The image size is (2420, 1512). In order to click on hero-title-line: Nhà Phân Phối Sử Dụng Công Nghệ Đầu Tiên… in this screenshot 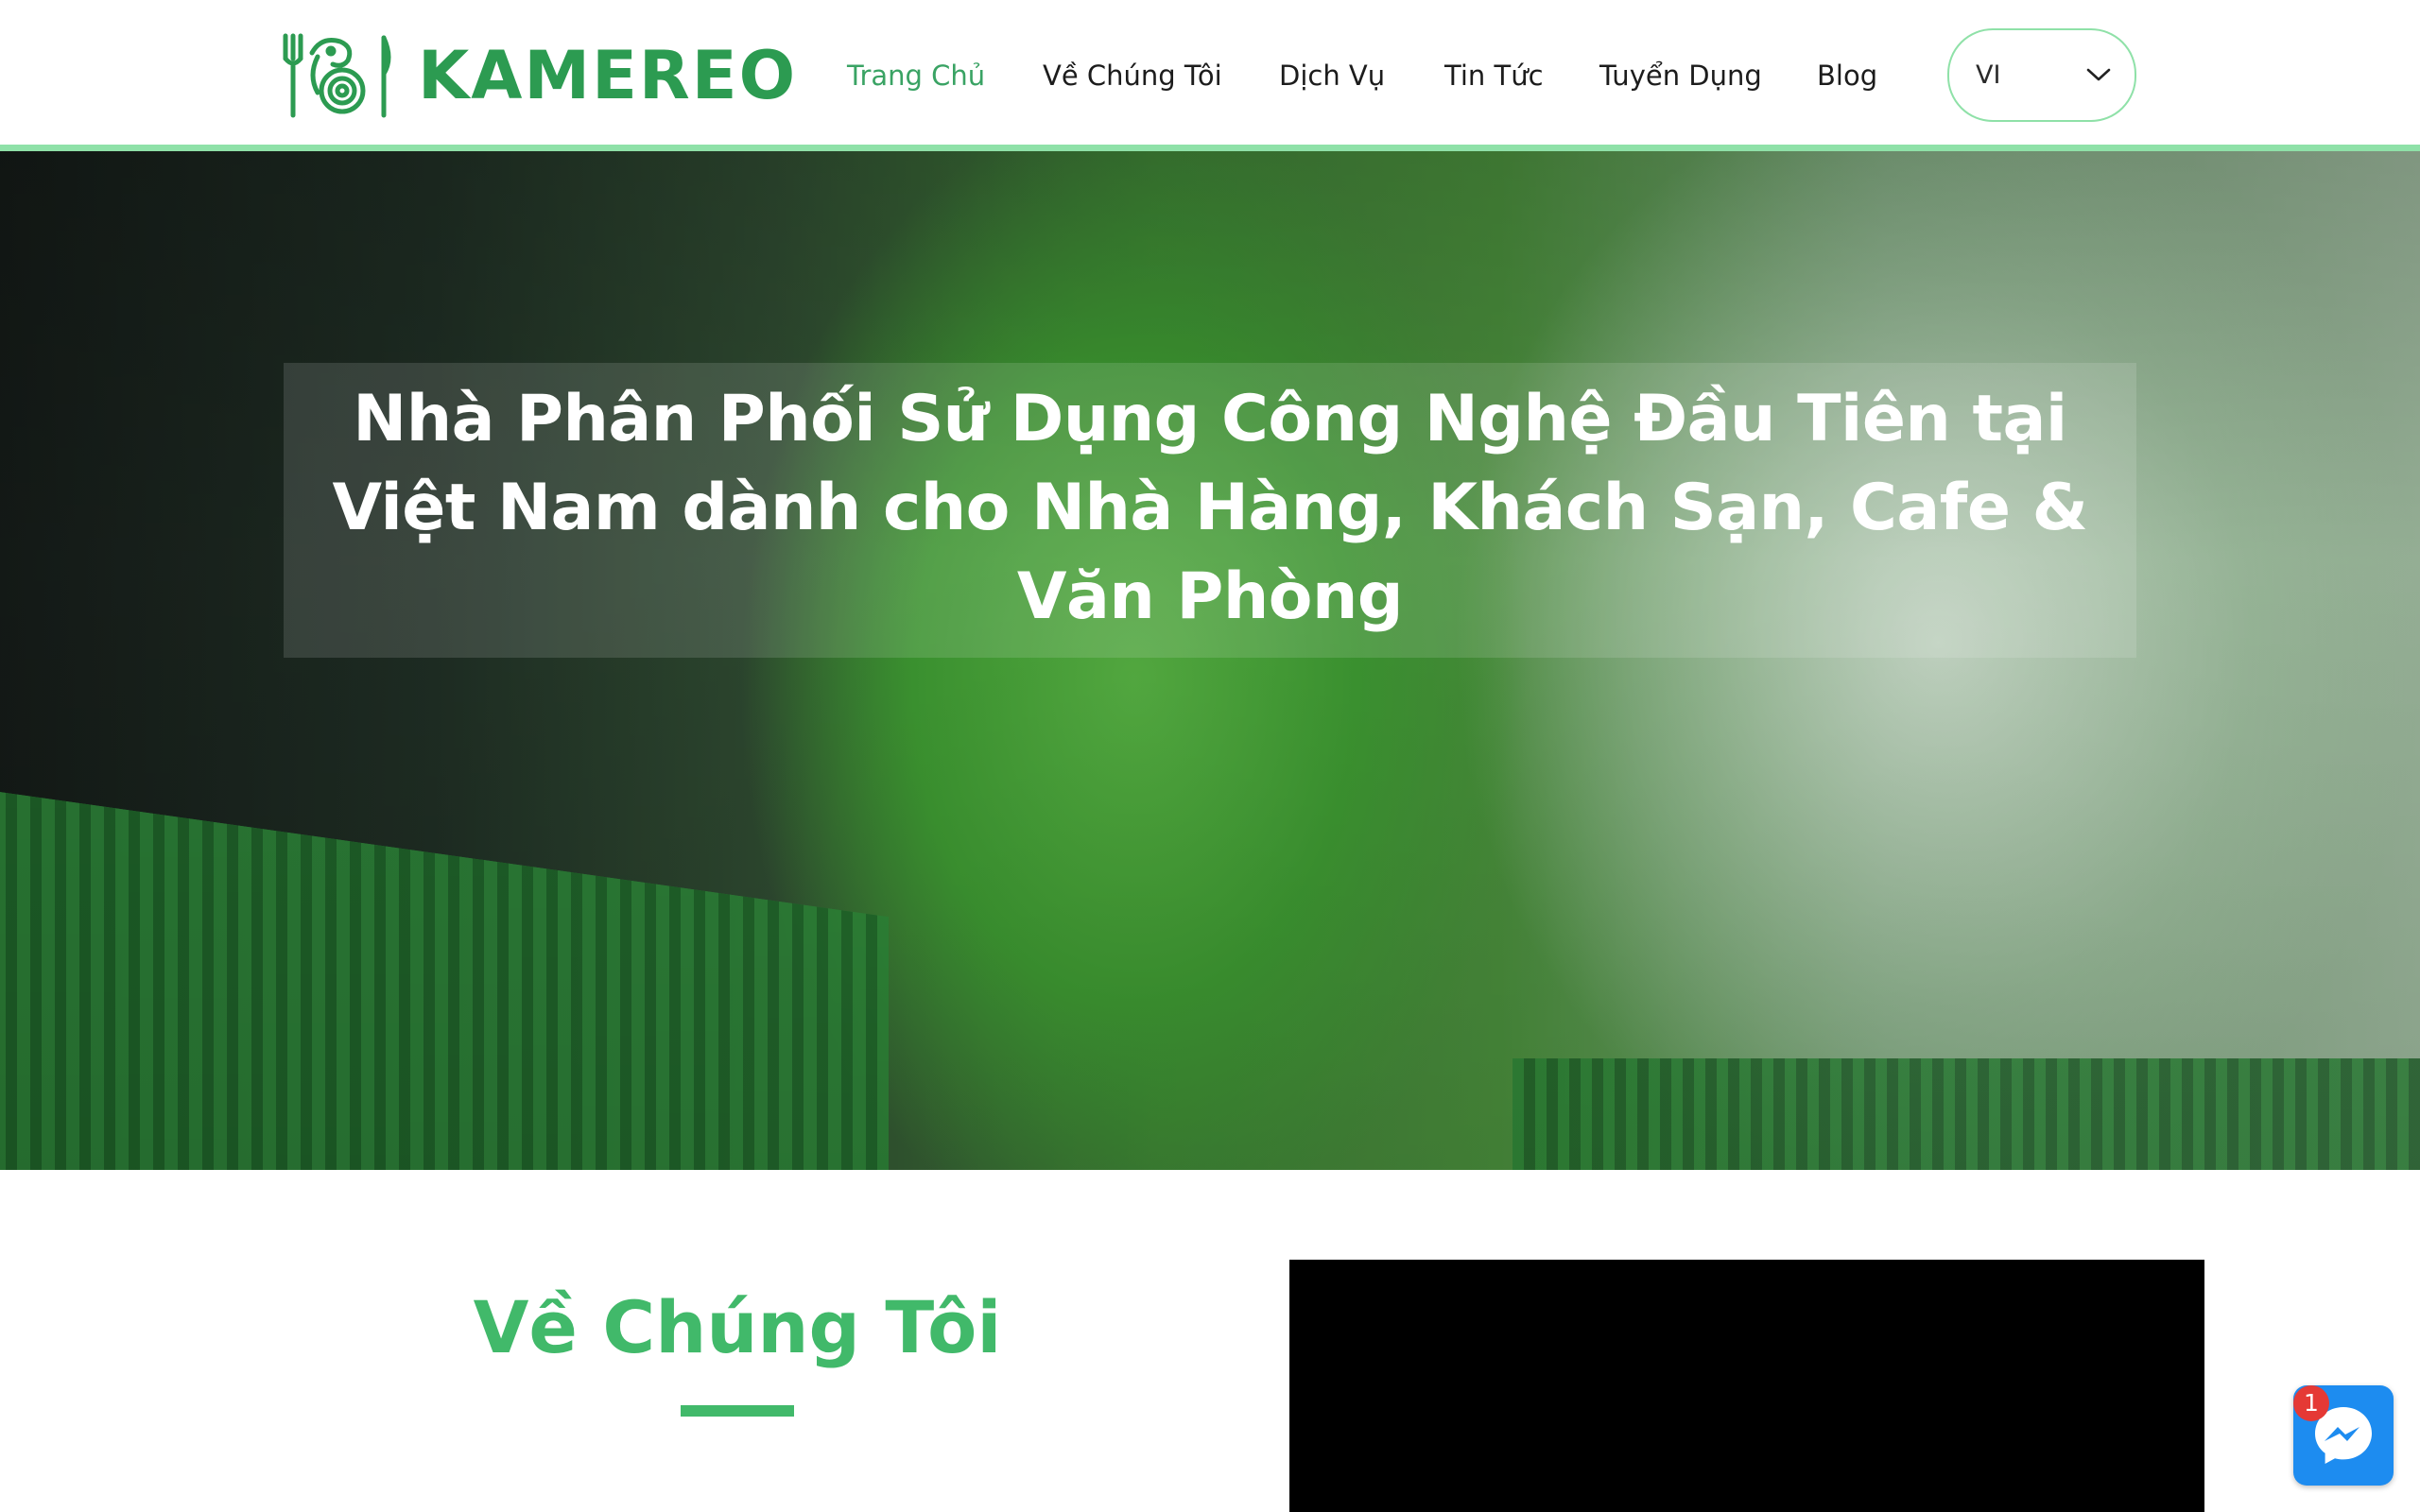, I will do `click(1210, 419)`.